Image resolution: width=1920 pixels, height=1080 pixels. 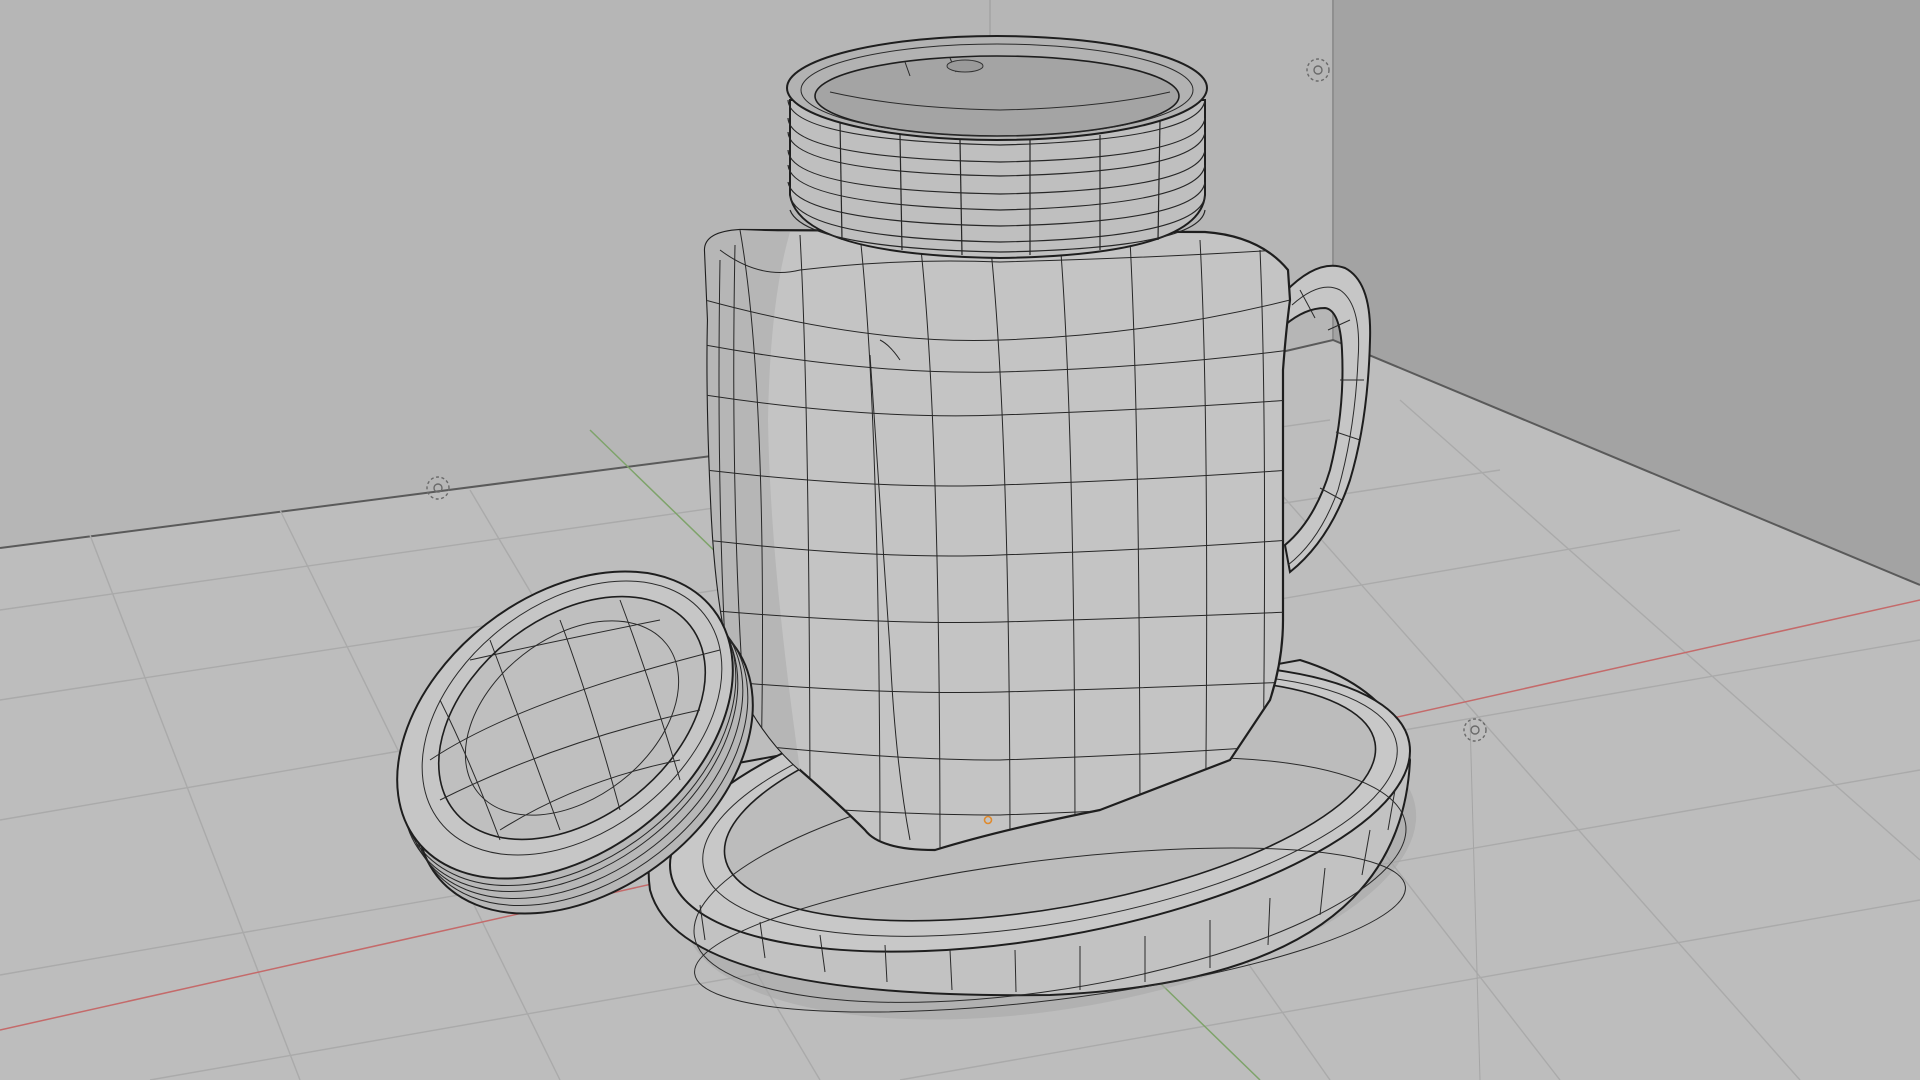 I want to click on jar-mouth-notch, so click(x=965, y=66).